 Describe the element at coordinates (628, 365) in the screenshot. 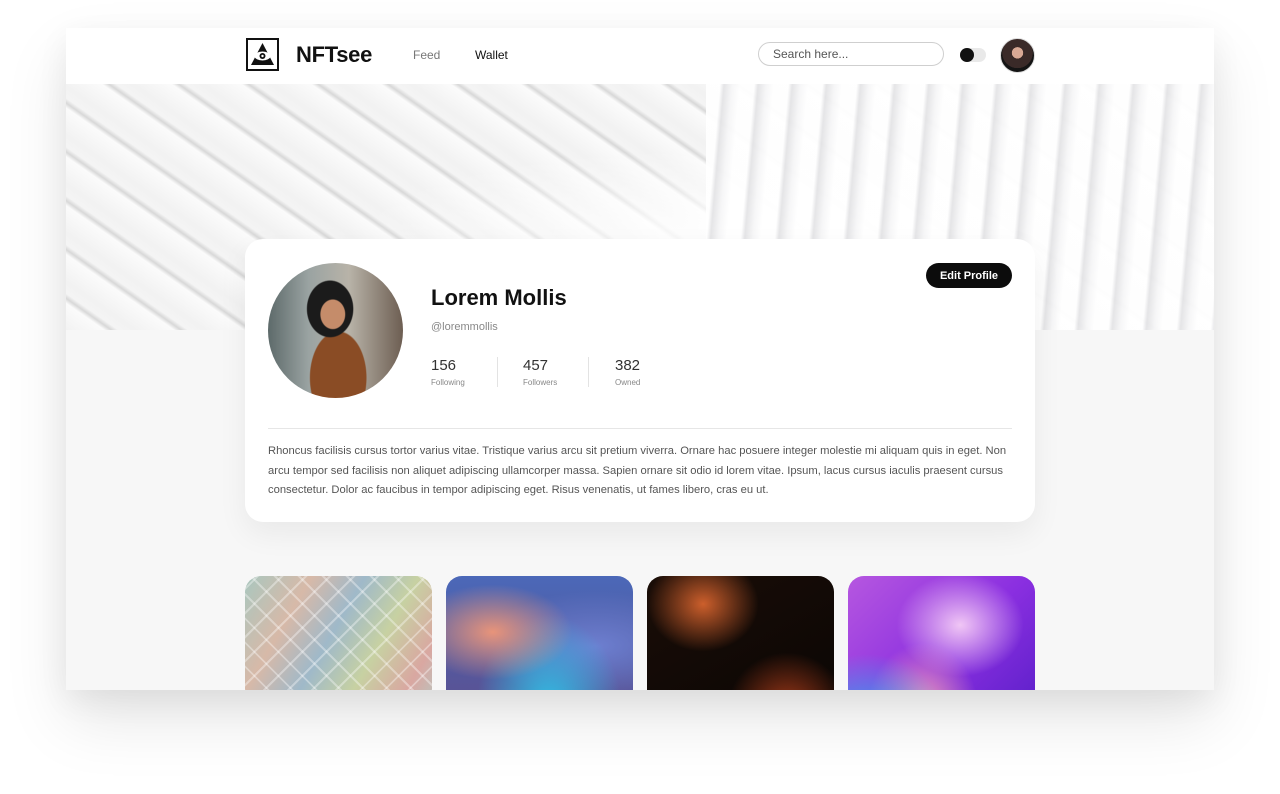

I see `stat-value: 382` at that location.